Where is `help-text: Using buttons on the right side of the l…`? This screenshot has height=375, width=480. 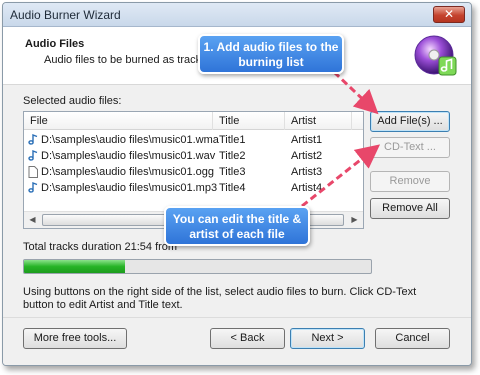 help-text: Using buttons on the right side of the l… is located at coordinates (220, 298).